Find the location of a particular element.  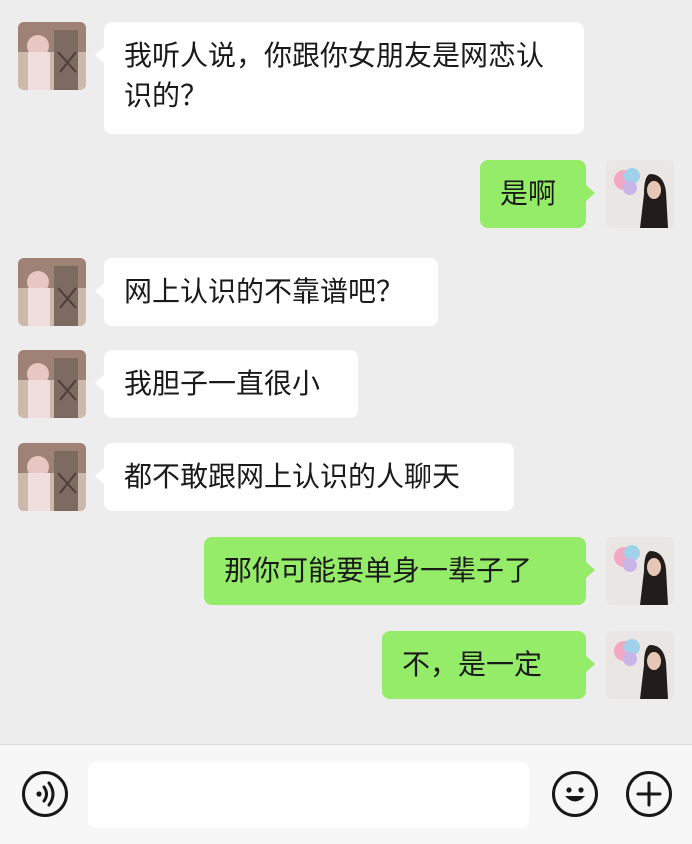

message-row: 是啊 is located at coordinates (346, 194).